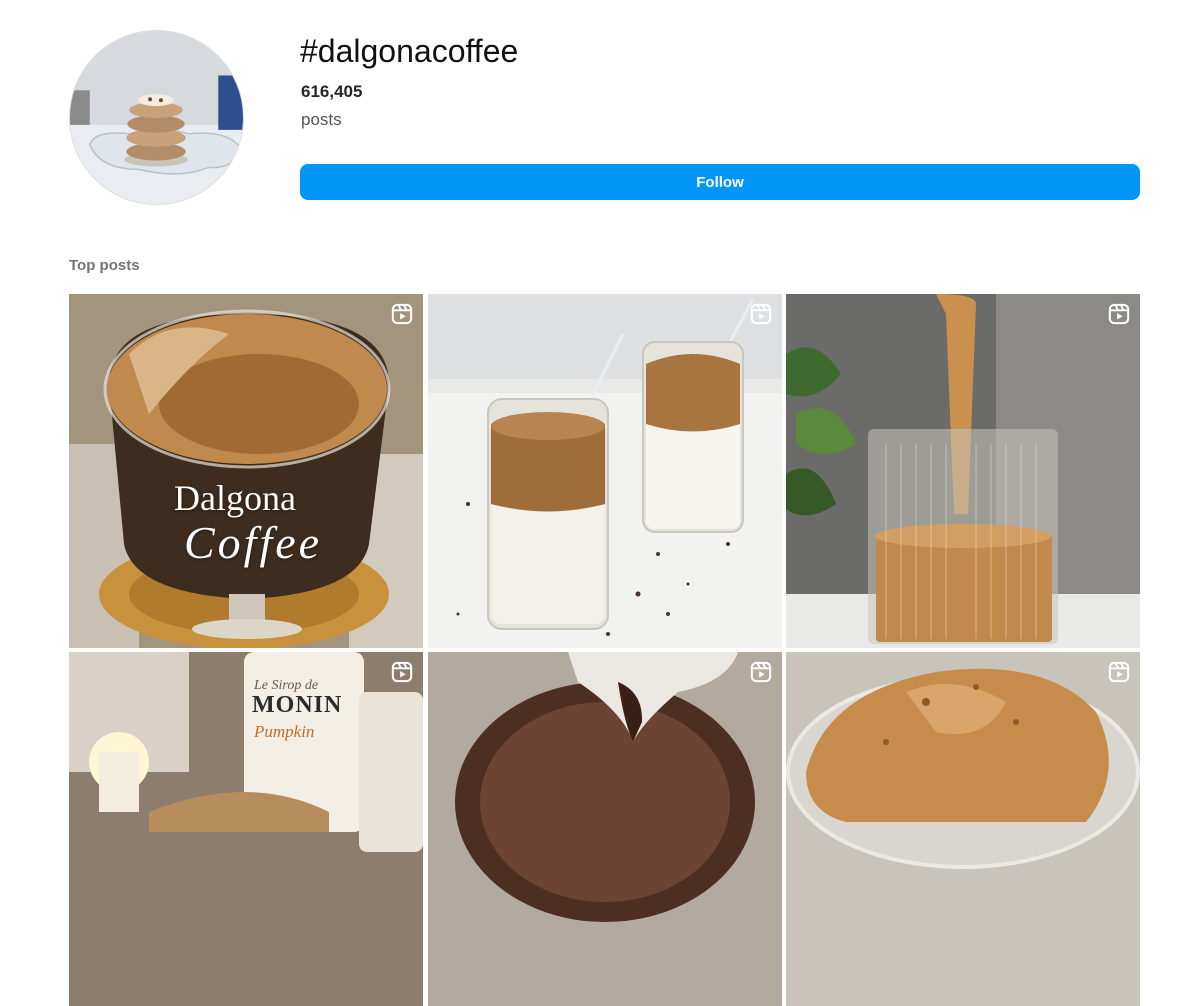  I want to click on bottle-label-flavor: Pumpkin, so click(284, 731).